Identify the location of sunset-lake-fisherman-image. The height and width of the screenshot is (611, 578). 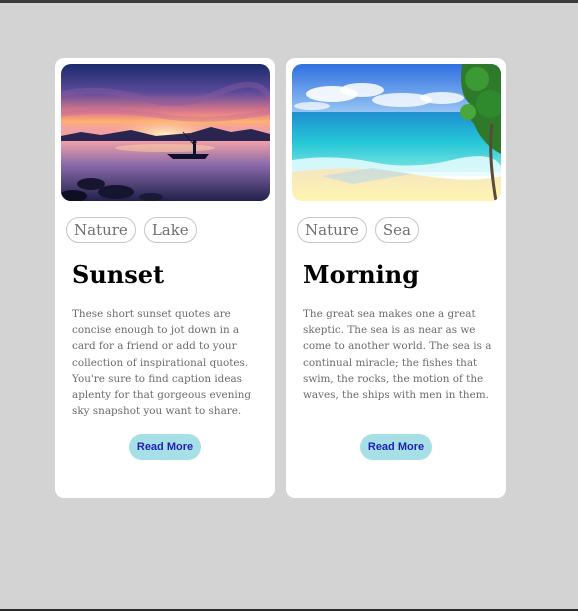
(165, 132).